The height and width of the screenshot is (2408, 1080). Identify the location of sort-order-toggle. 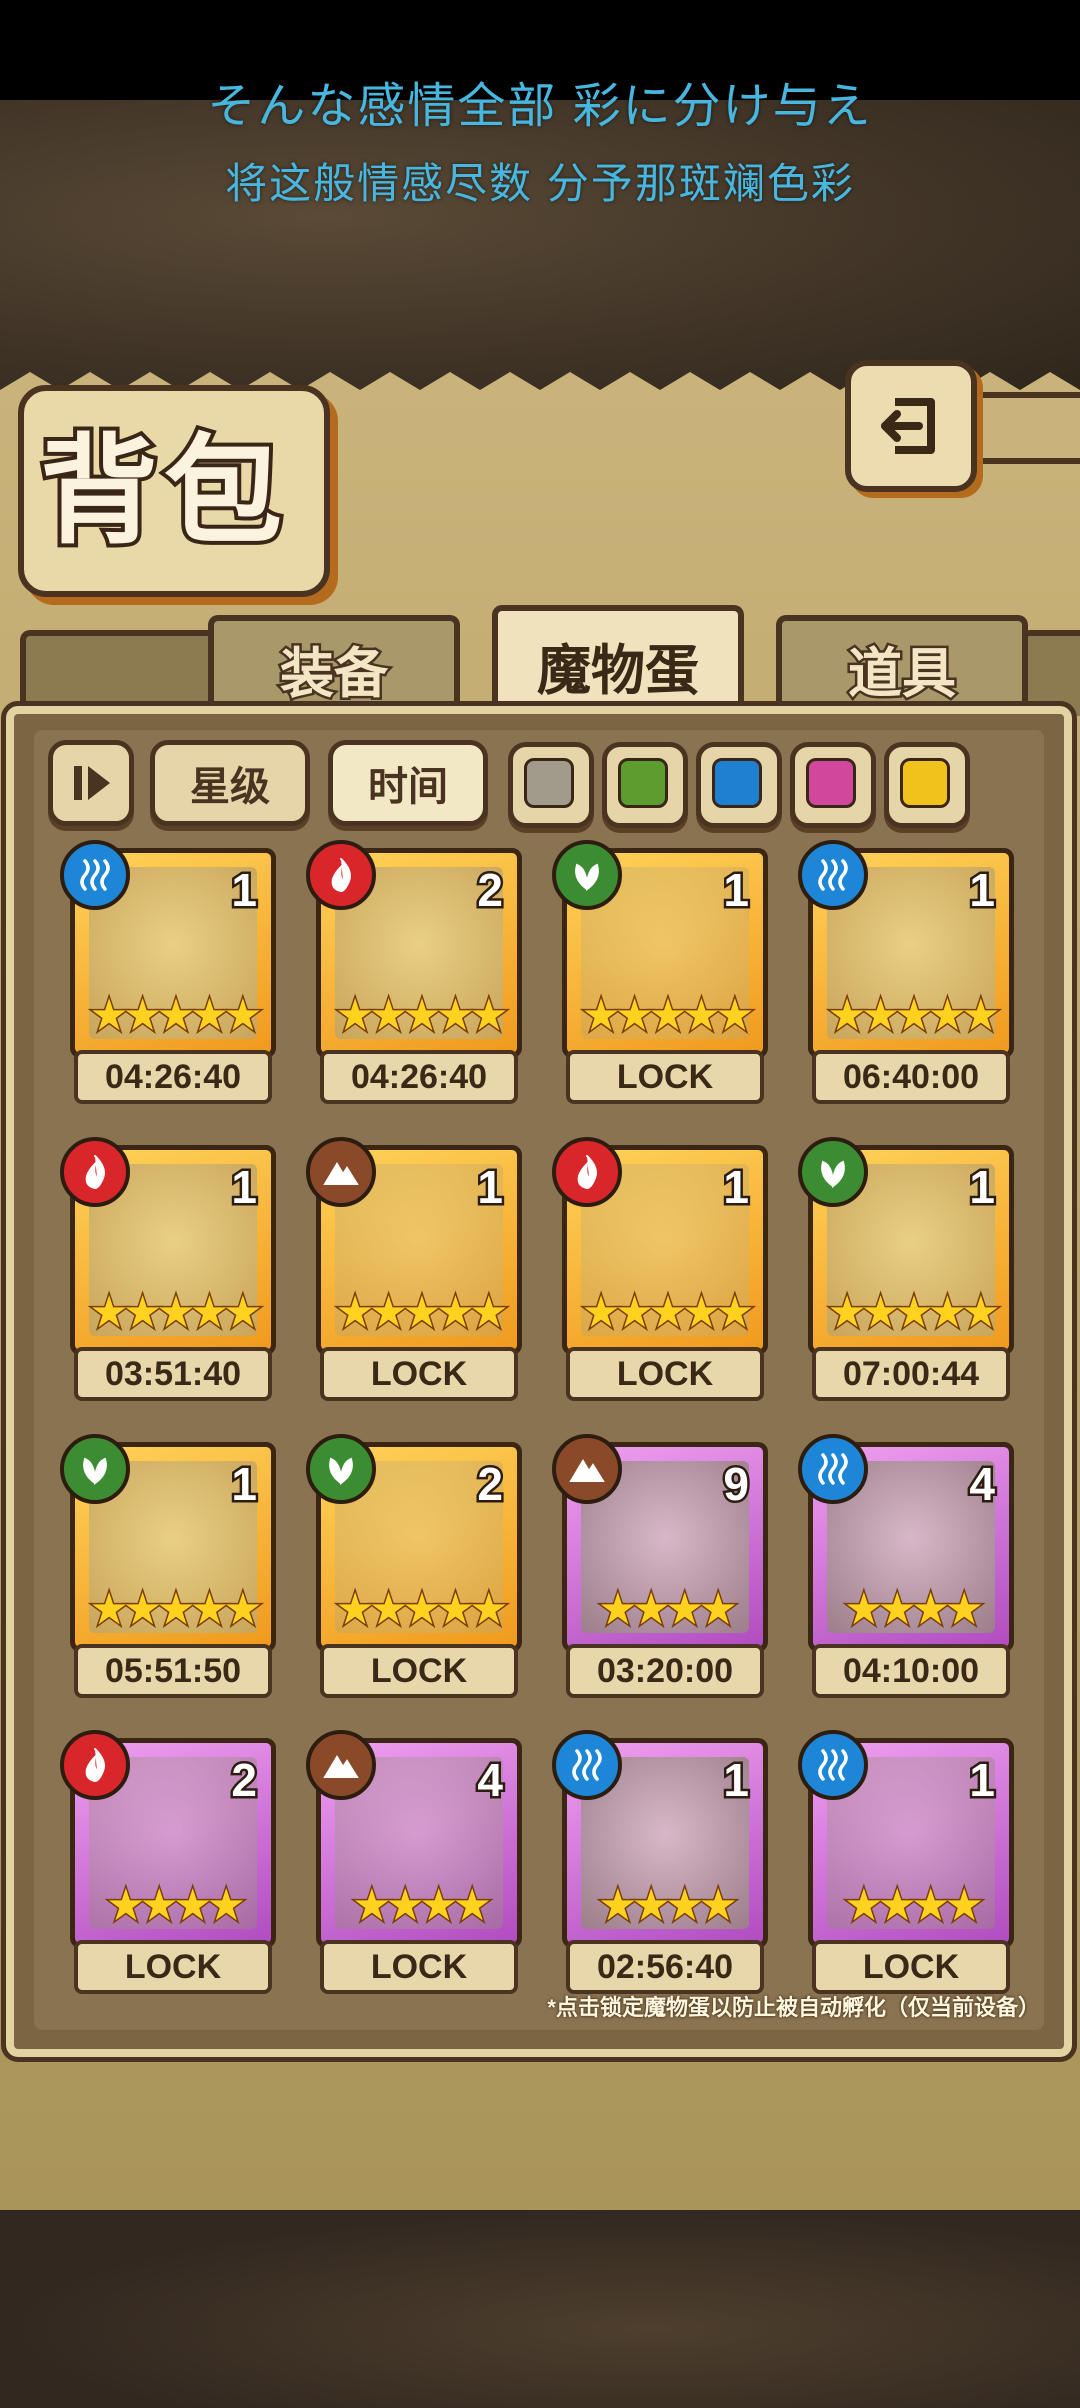
(91, 783).